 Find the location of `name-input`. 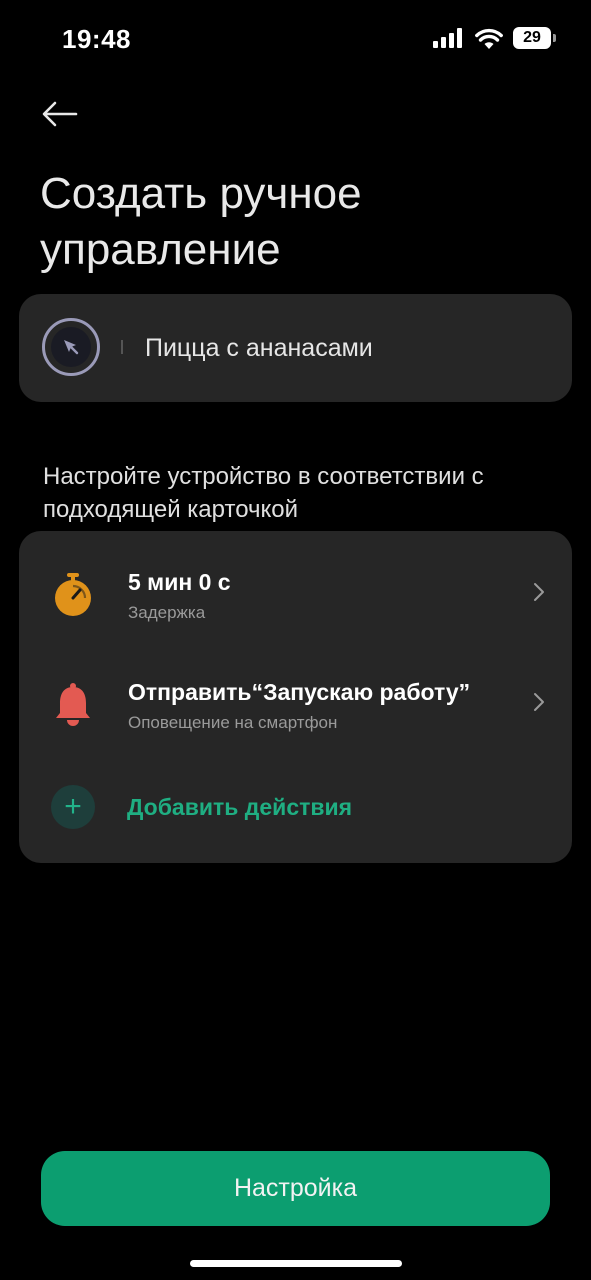

name-input is located at coordinates (345, 348).